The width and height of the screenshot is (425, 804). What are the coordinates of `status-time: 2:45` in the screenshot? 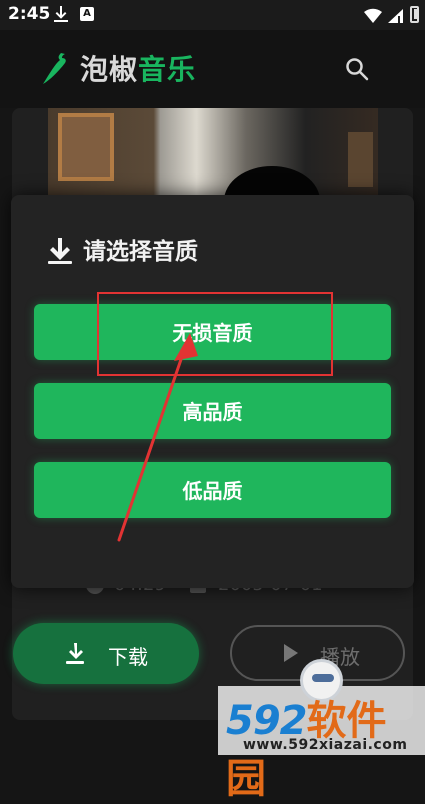 It's located at (29, 14).